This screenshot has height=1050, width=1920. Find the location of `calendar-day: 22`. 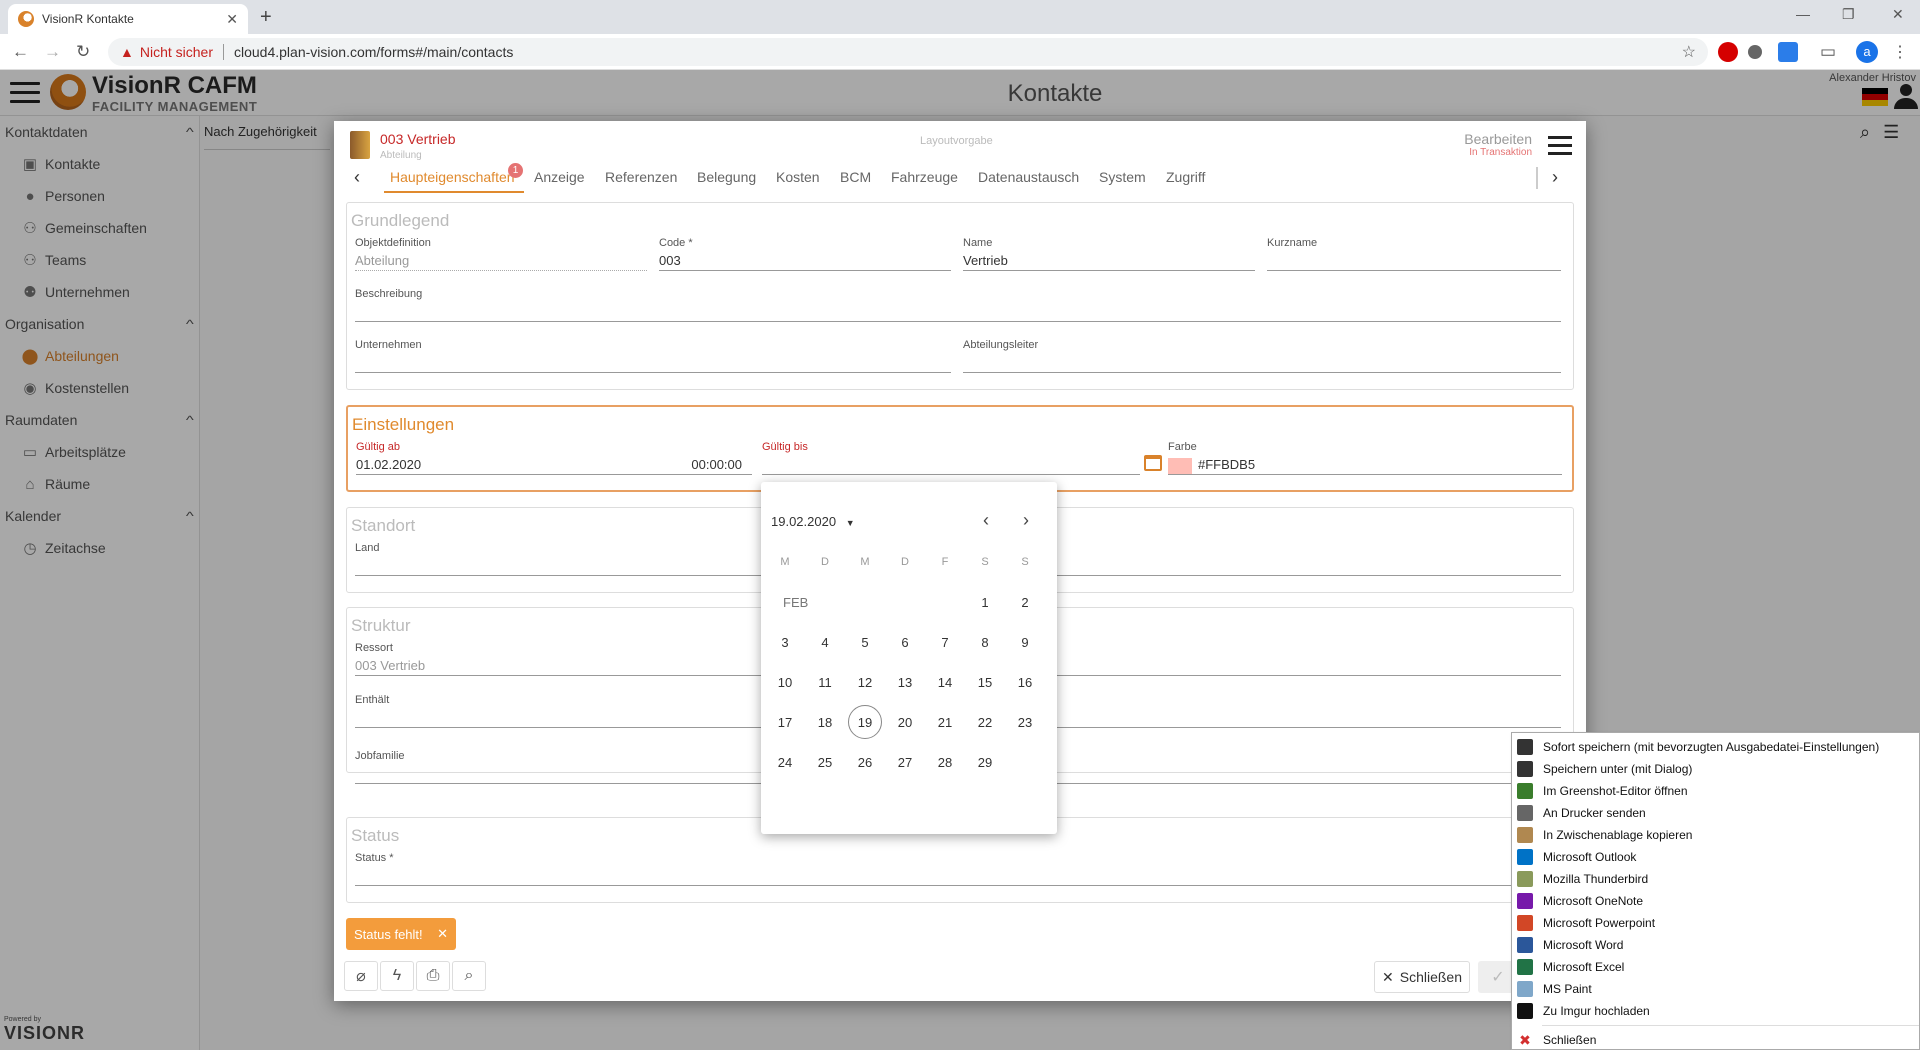

calendar-day: 22 is located at coordinates (985, 722).